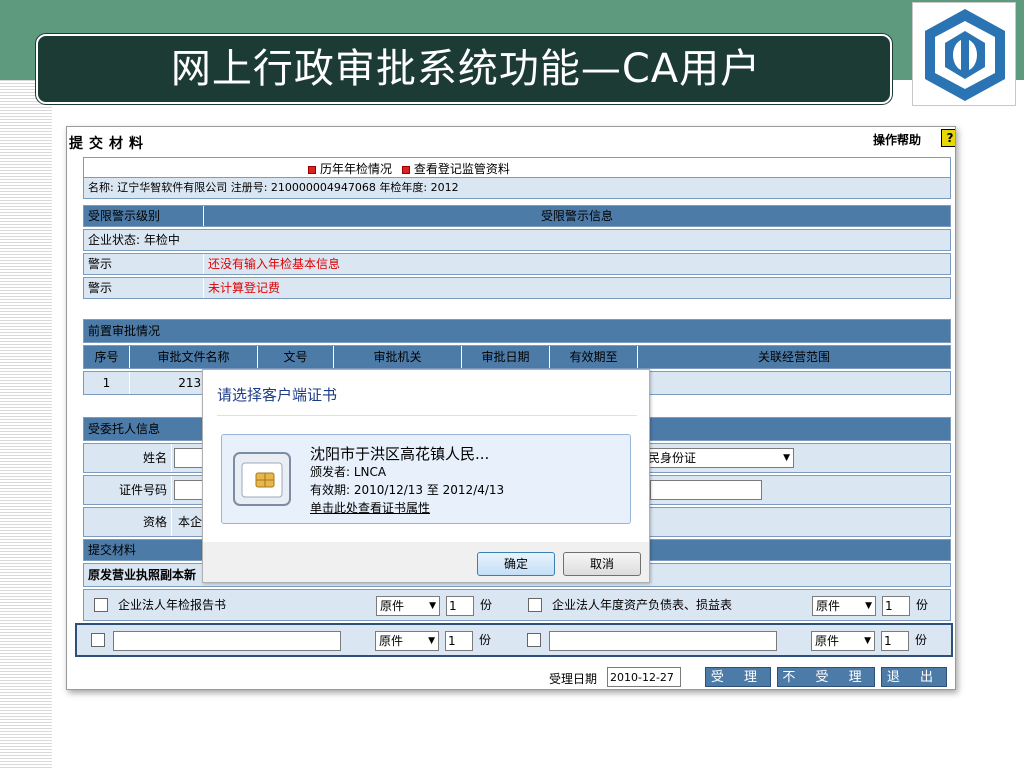  What do you see at coordinates (719, 458) in the screenshot?
I see `id-type-select: 民身份证 ▼` at bounding box center [719, 458].